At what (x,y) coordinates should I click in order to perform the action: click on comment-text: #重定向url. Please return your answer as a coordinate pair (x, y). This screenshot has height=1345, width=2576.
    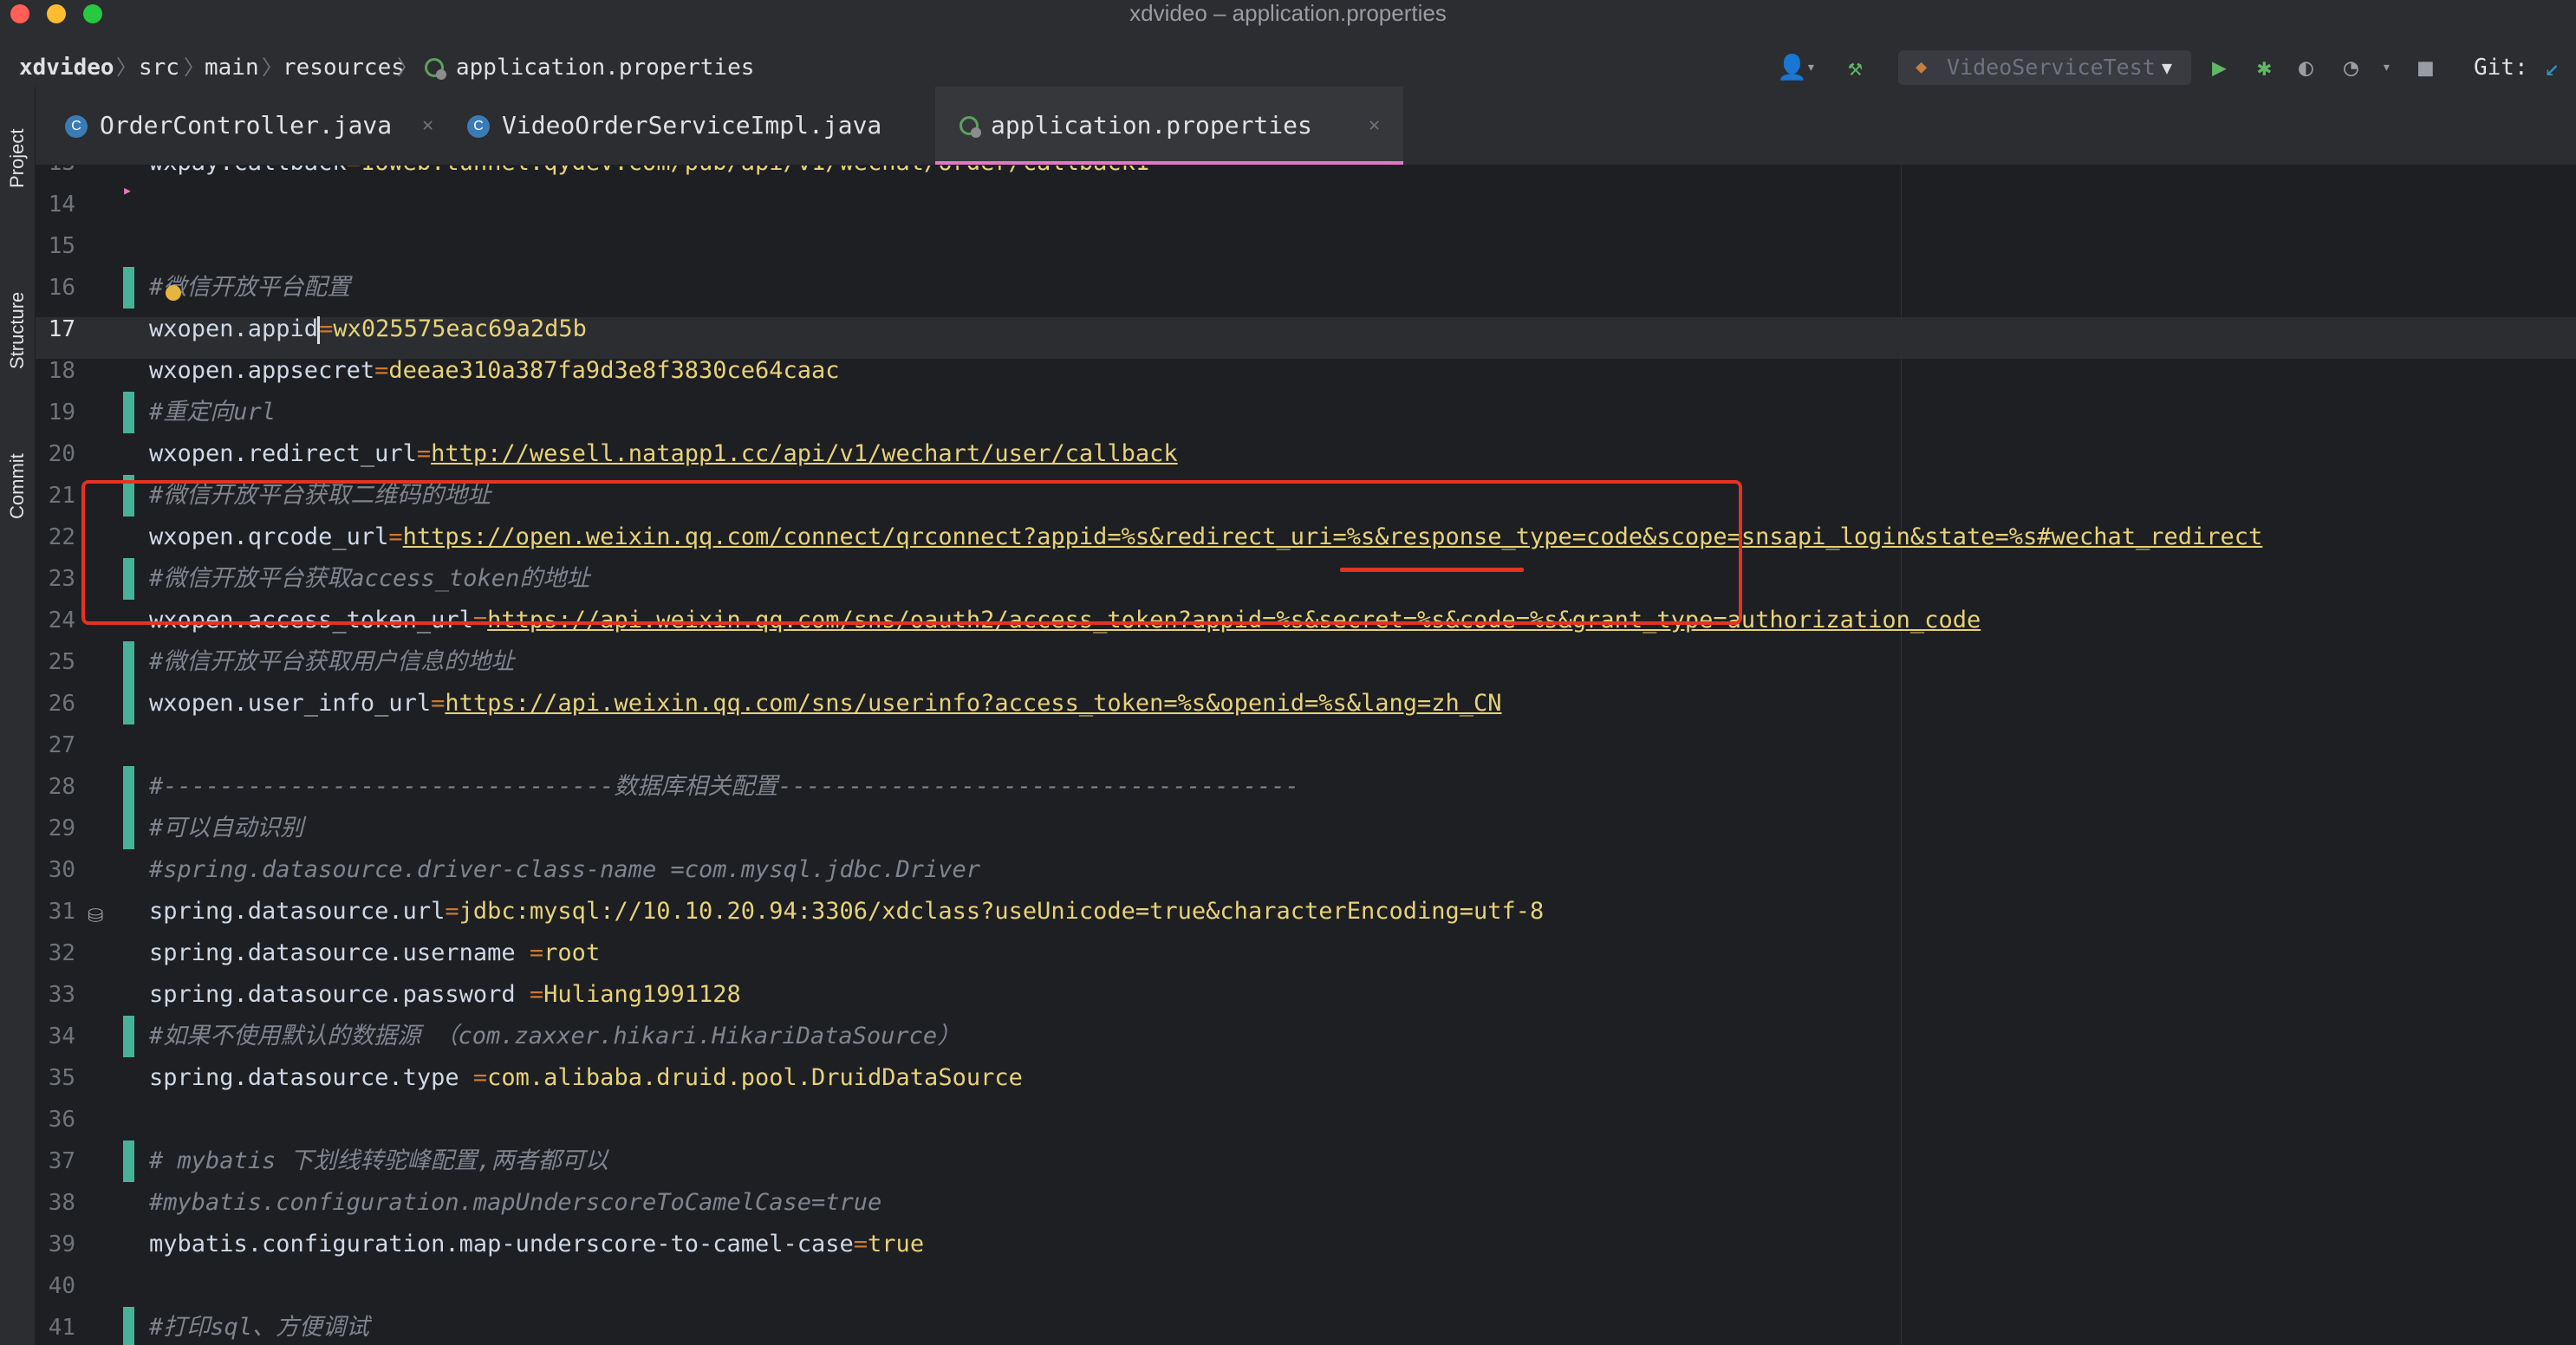
    Looking at the image, I should click on (212, 412).